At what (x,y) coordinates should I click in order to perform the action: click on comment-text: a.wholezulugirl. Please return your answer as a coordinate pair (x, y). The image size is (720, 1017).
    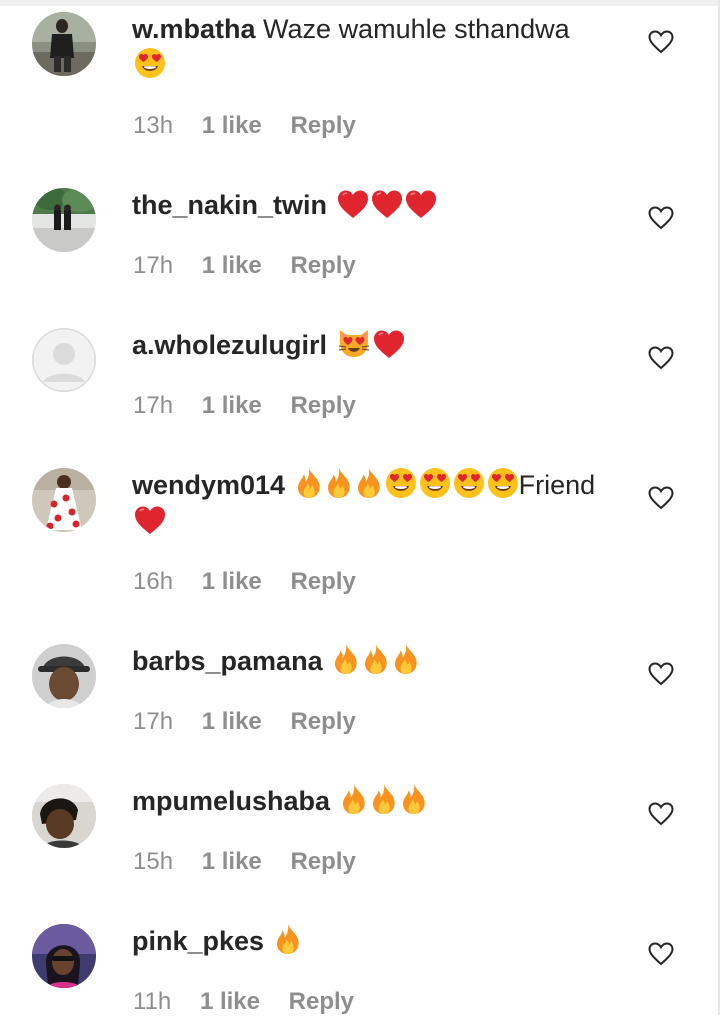
    Looking at the image, I should click on (378, 345).